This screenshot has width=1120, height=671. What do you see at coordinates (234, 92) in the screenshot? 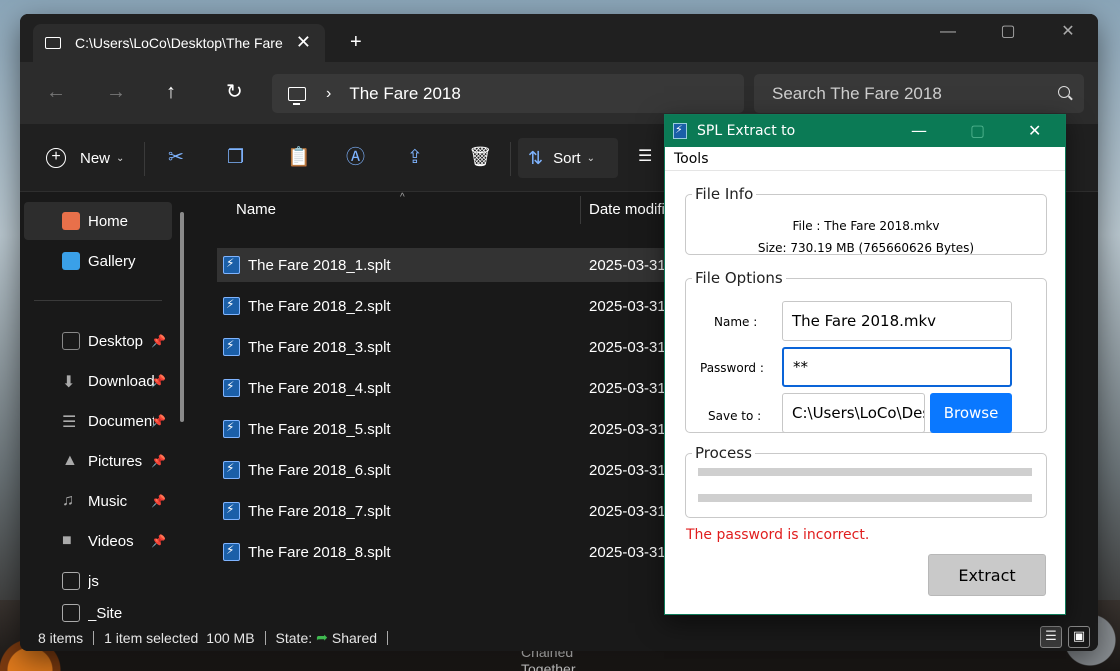
I see `refresh-icon: ↻` at bounding box center [234, 92].